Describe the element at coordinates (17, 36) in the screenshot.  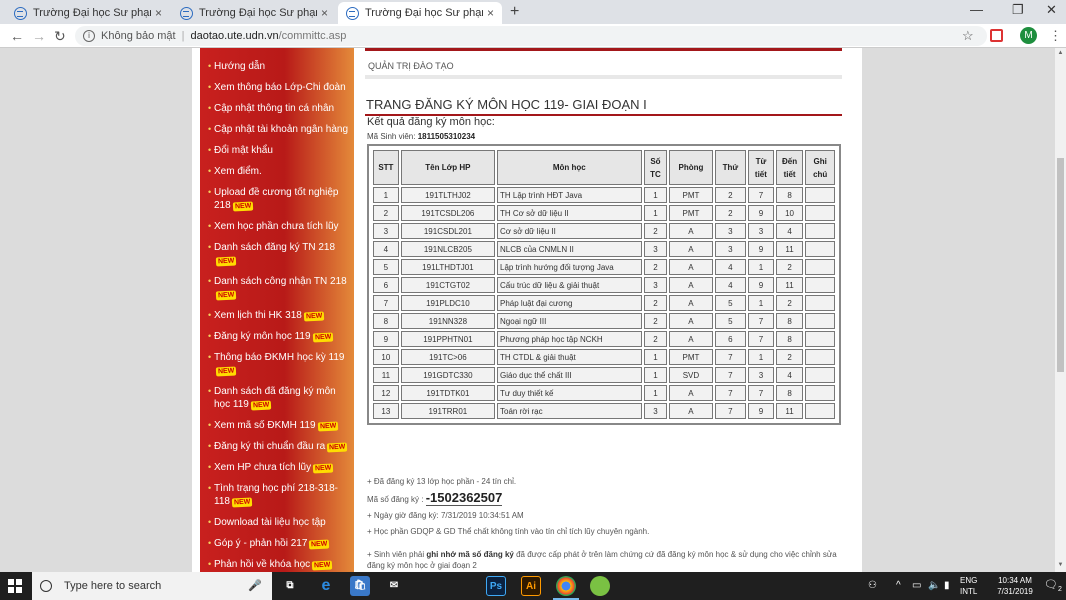
I see `back-icon: ←` at that location.